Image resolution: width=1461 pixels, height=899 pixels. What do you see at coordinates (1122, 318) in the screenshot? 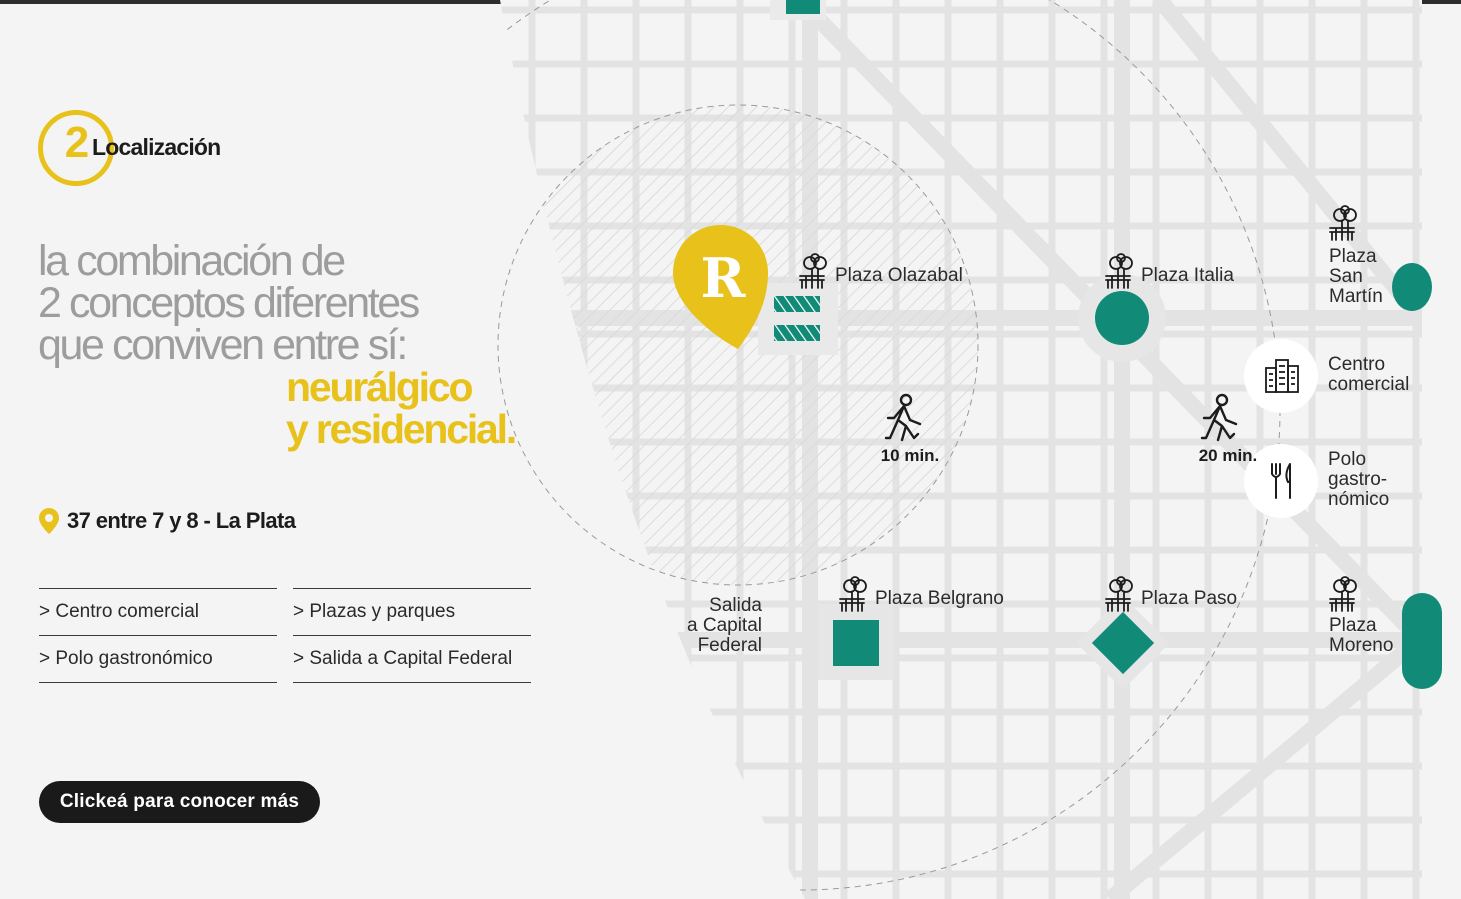
I see `plaza-italia-shape` at bounding box center [1122, 318].